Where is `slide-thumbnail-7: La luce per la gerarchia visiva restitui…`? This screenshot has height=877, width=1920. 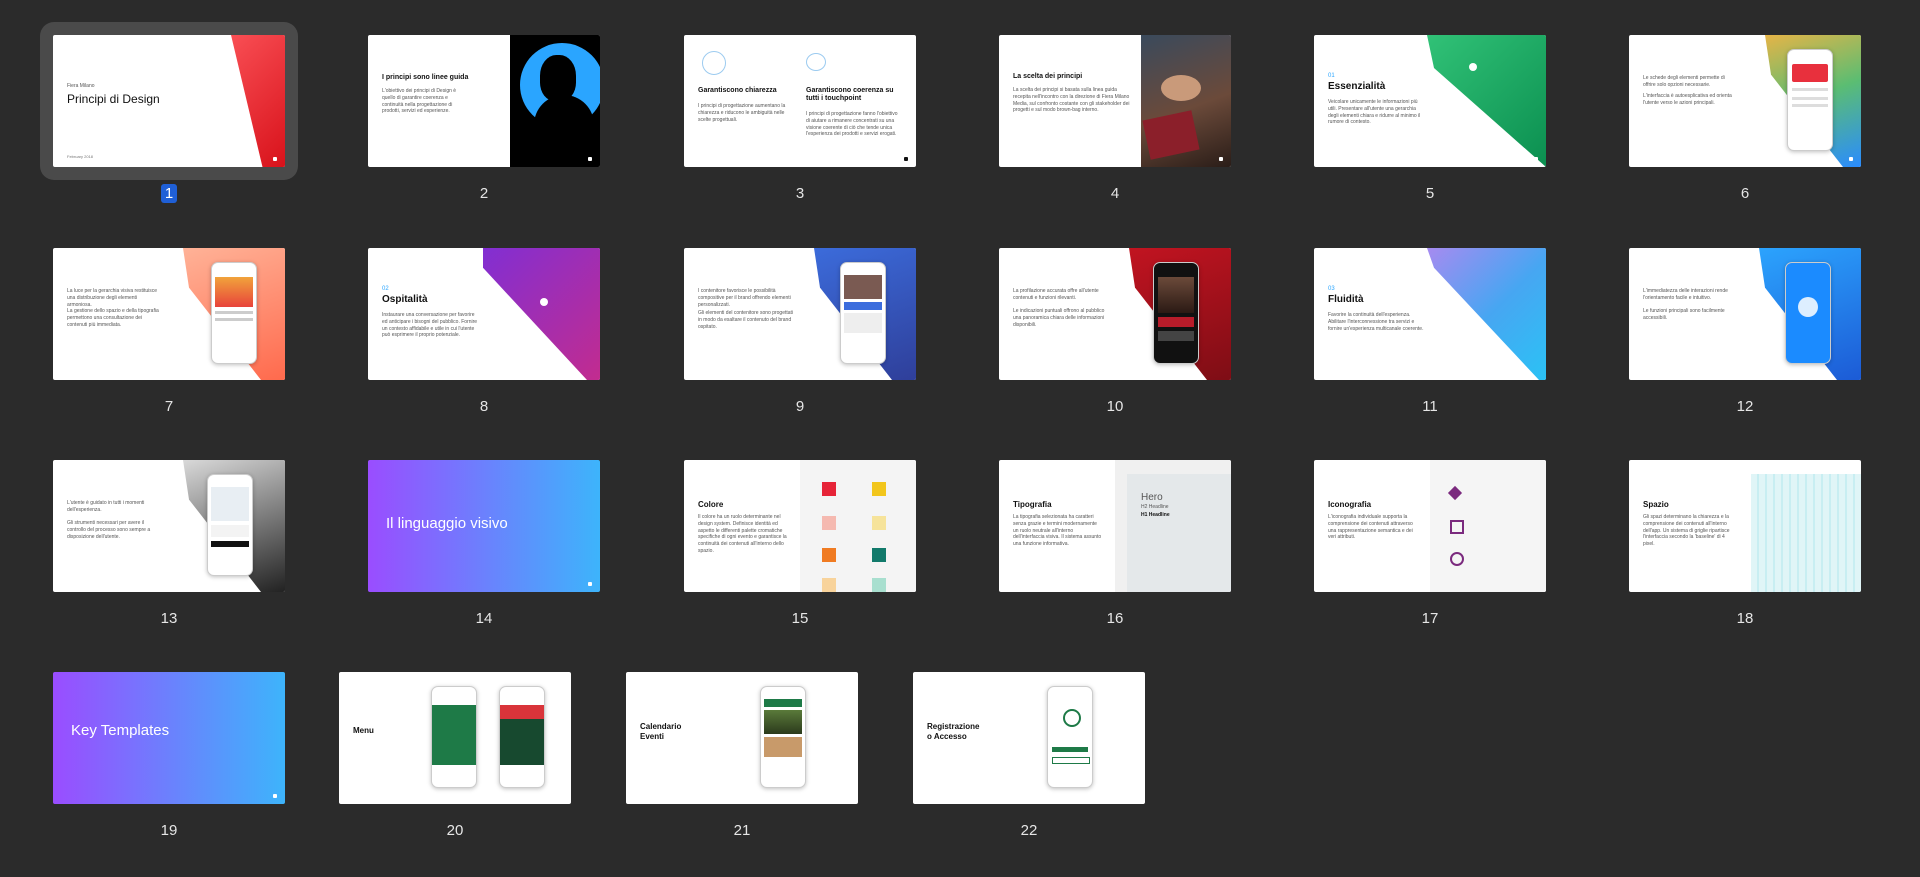
slide-thumbnail-7: La luce per la gerarchia visiva restitui… is located at coordinates (169, 348).